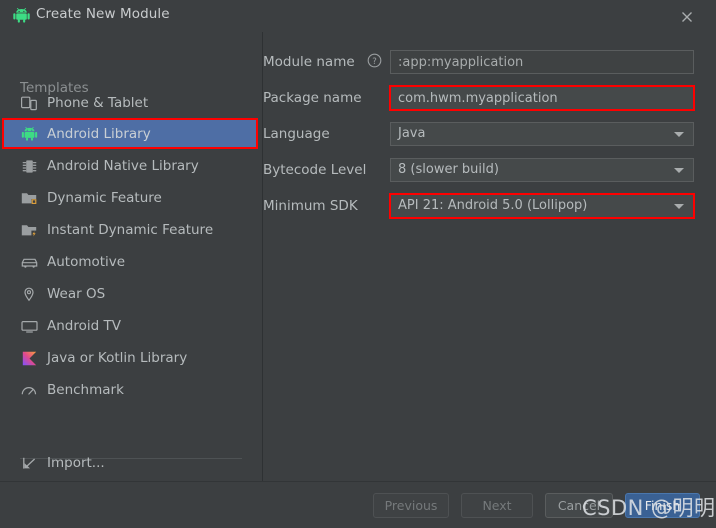 The image size is (716, 528). I want to click on question-mark-circle-icon: ?, so click(374, 60).